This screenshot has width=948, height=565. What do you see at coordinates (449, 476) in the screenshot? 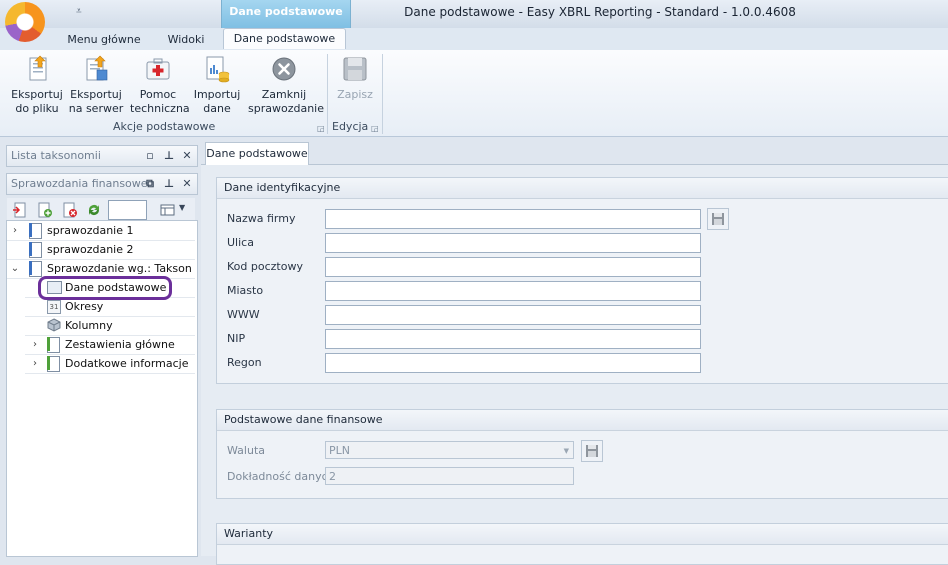
I see `field-dokladnosc-danych: 2` at bounding box center [449, 476].